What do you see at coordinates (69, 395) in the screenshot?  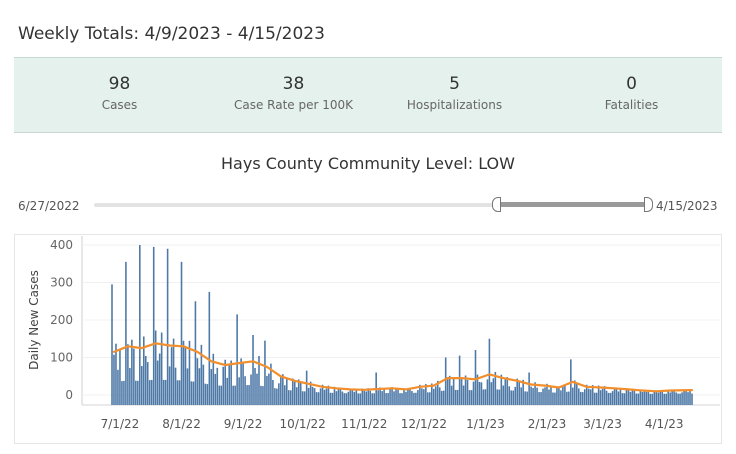 I see `y-tick-label: 0` at bounding box center [69, 395].